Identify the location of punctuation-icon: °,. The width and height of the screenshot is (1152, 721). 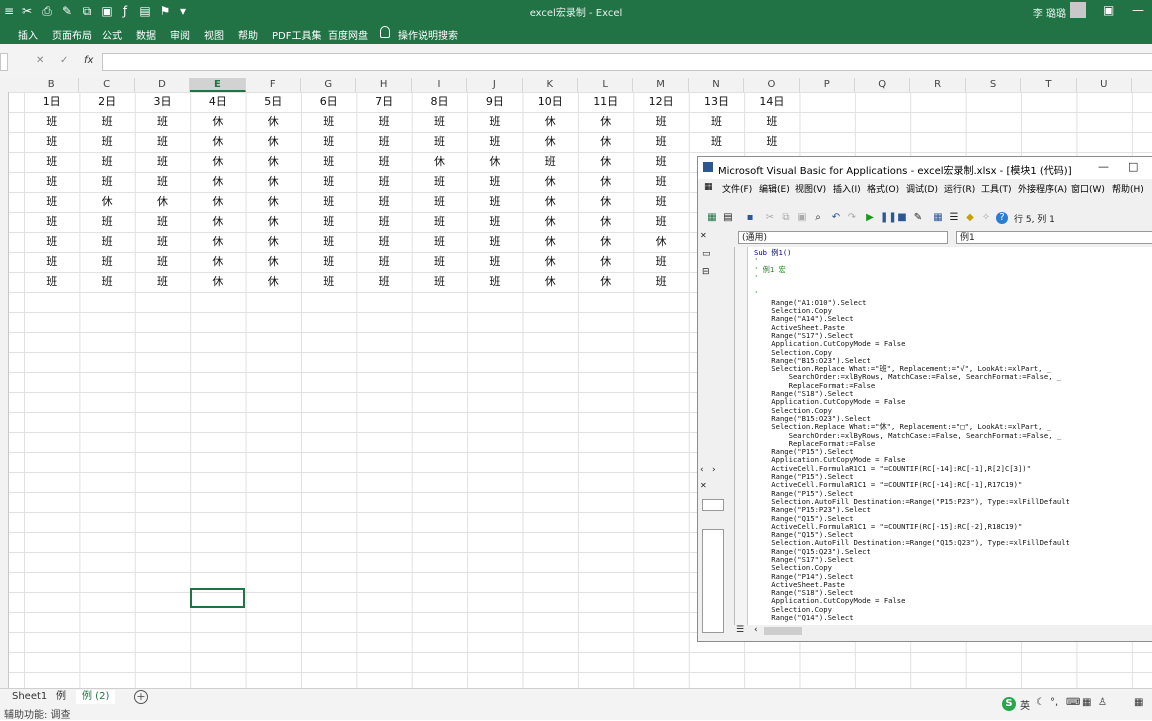
(1054, 702).